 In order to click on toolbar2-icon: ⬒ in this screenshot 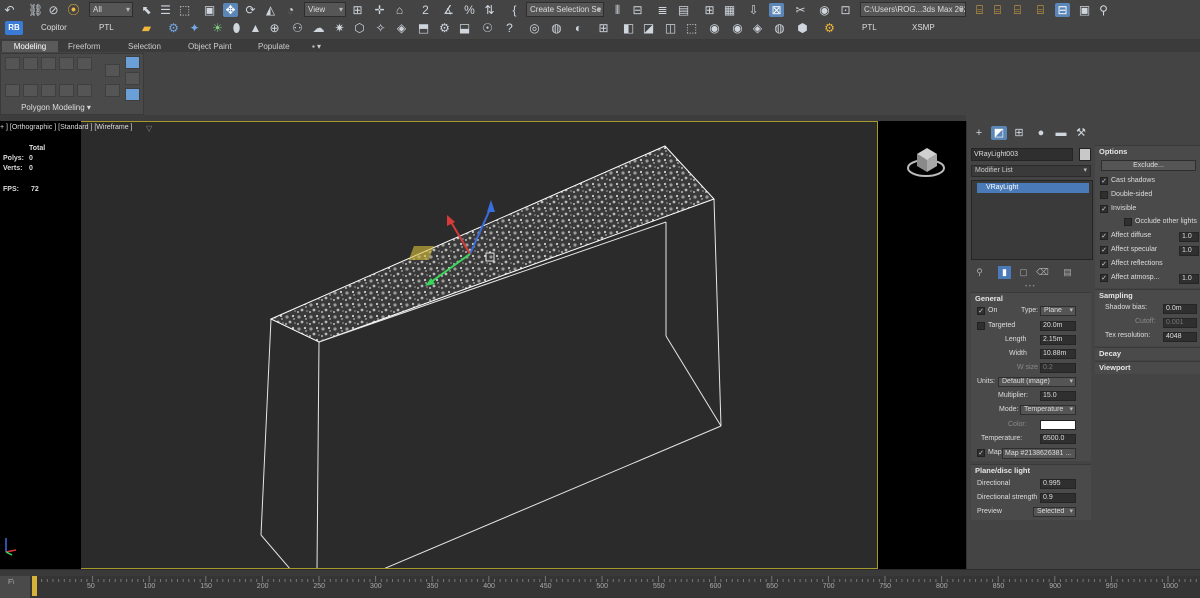, I will do `click(423, 28)`.